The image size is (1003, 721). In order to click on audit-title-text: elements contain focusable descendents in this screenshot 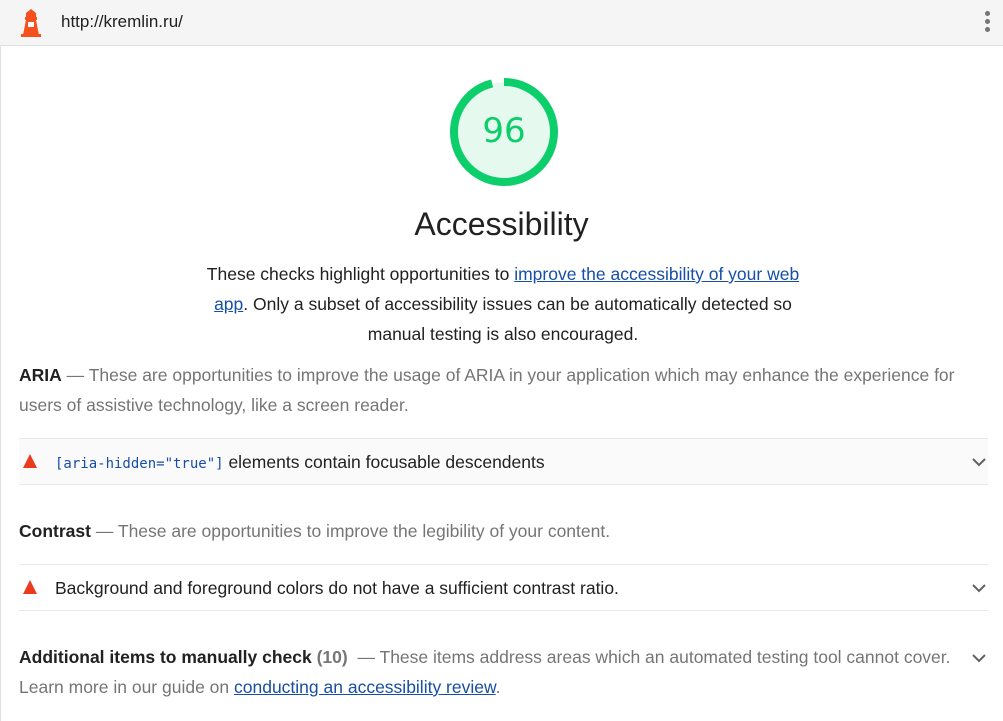, I will do `click(384, 462)`.